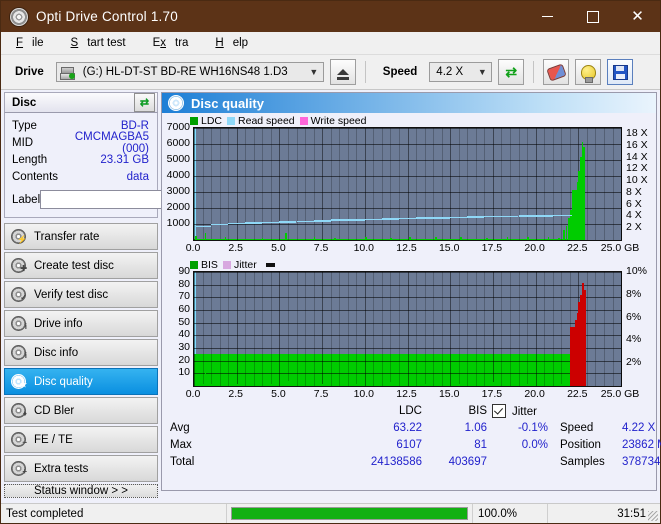 This screenshot has width=661, height=524. I want to click on minimize-button, so click(547, 16).